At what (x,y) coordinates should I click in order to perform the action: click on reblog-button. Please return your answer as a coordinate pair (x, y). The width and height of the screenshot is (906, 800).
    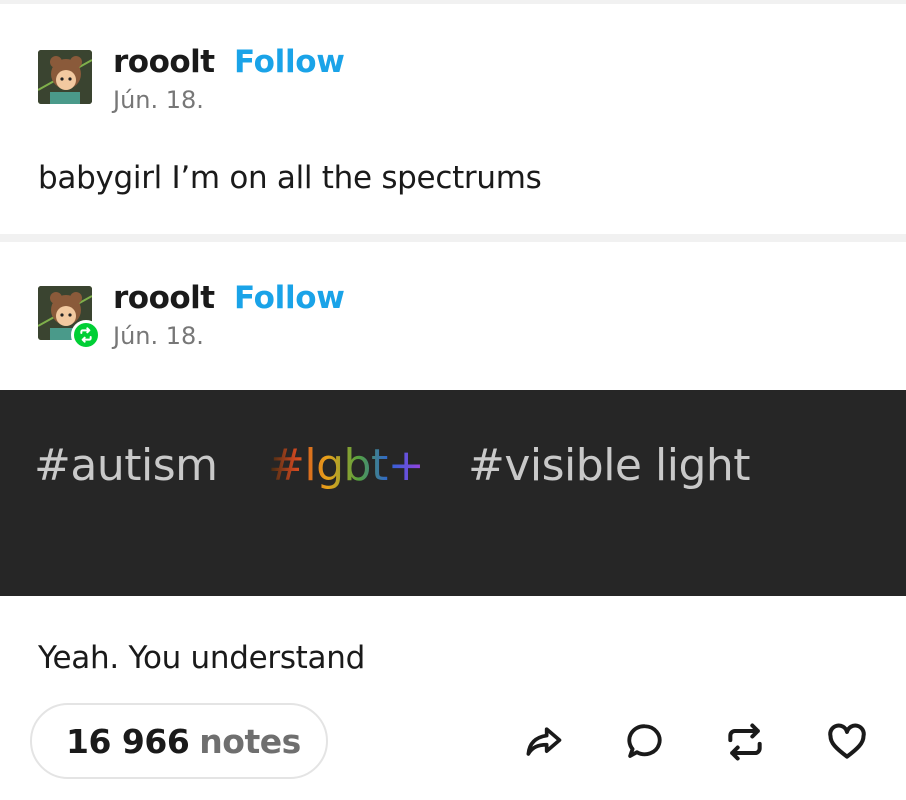
    Looking at the image, I should click on (745, 742).